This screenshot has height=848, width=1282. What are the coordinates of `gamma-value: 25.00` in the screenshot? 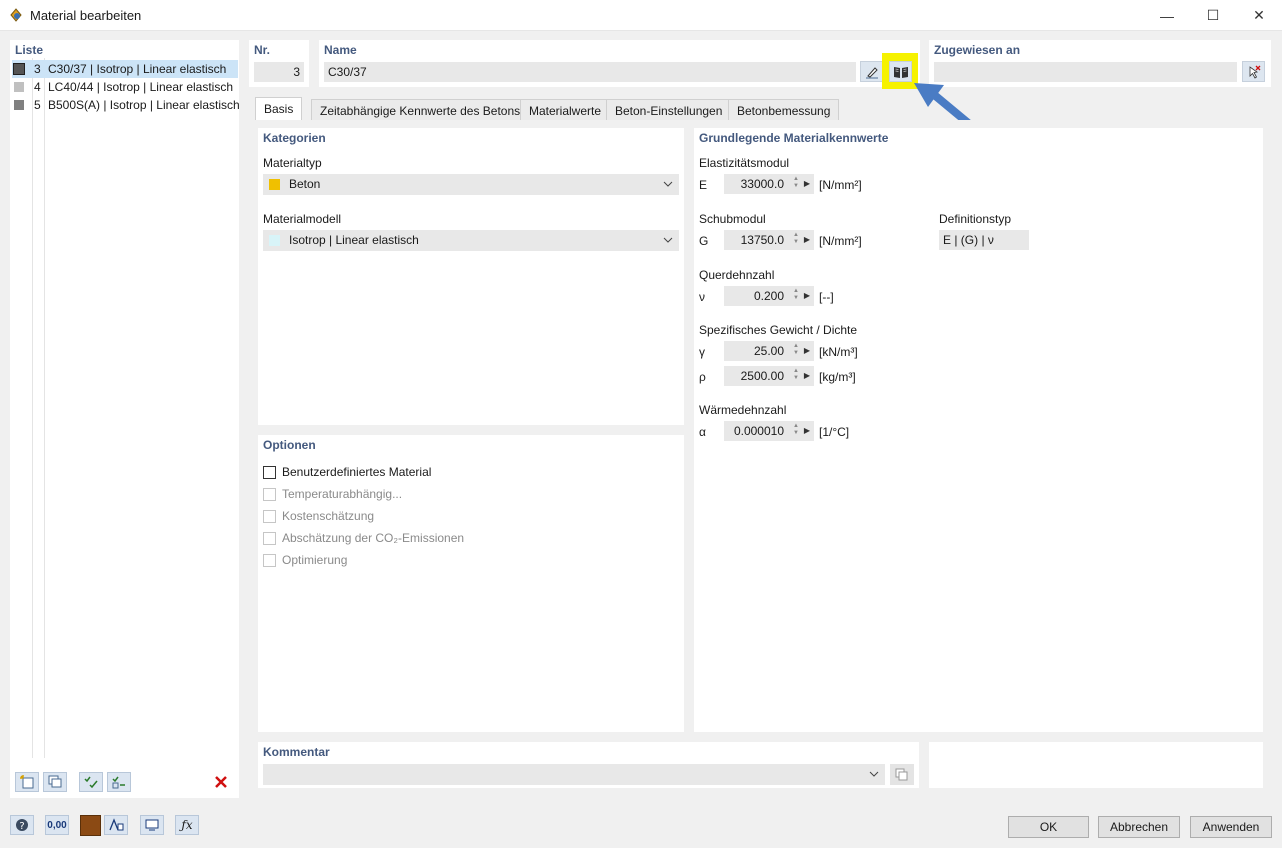 It's located at (768, 351).